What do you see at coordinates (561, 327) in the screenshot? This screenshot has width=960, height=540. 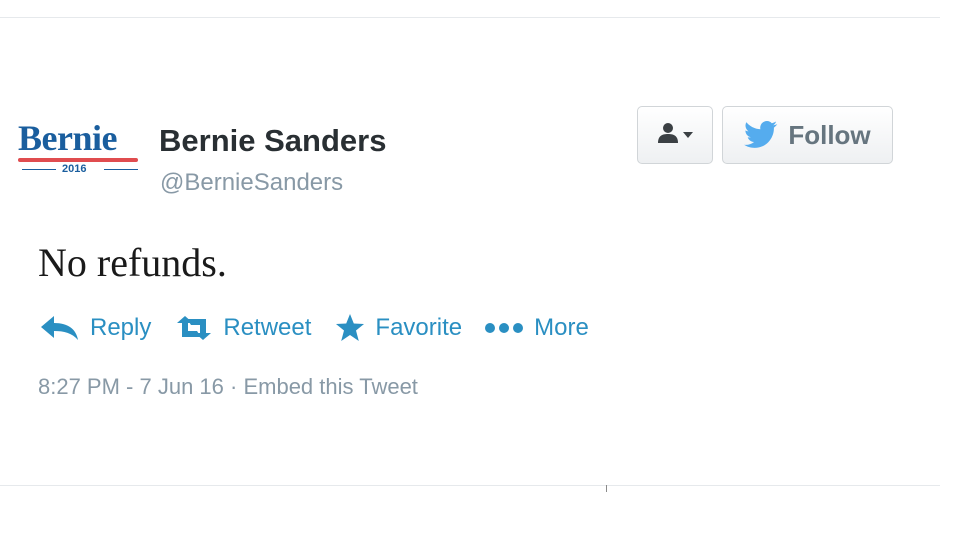 I see `more-label: More` at bounding box center [561, 327].